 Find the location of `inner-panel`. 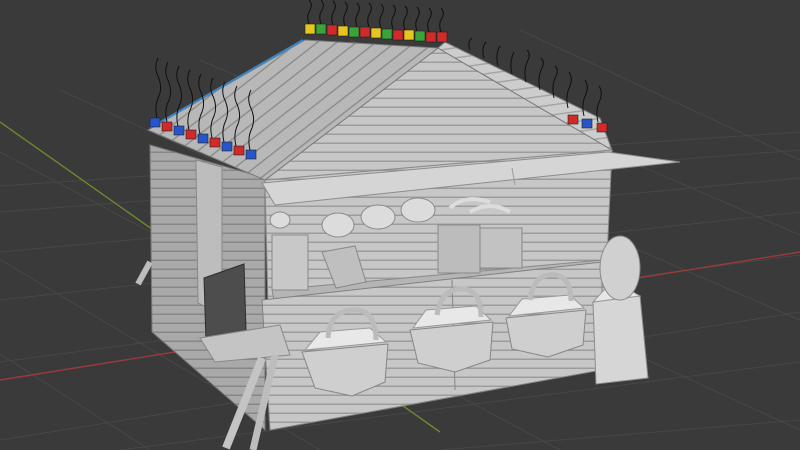

inner-panel is located at coordinates (290, 262).